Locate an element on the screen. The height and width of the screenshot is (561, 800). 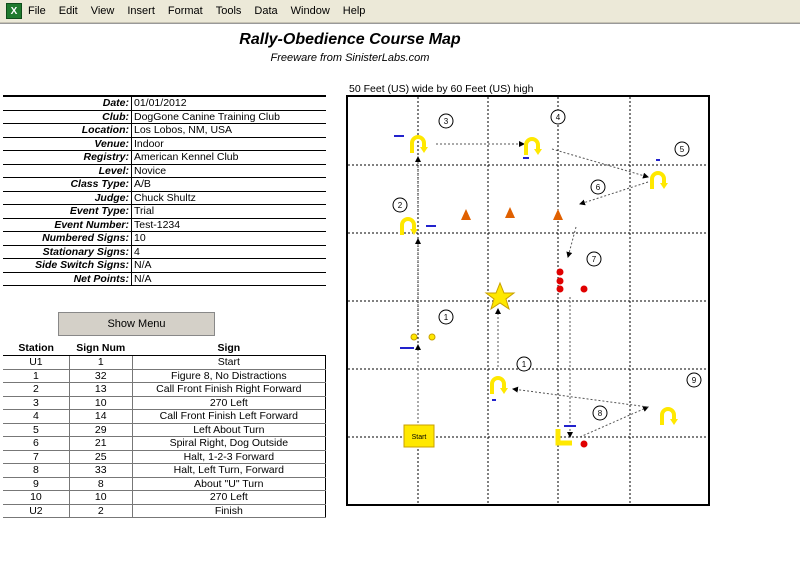
info-value: Trial is located at coordinates (228, 211).